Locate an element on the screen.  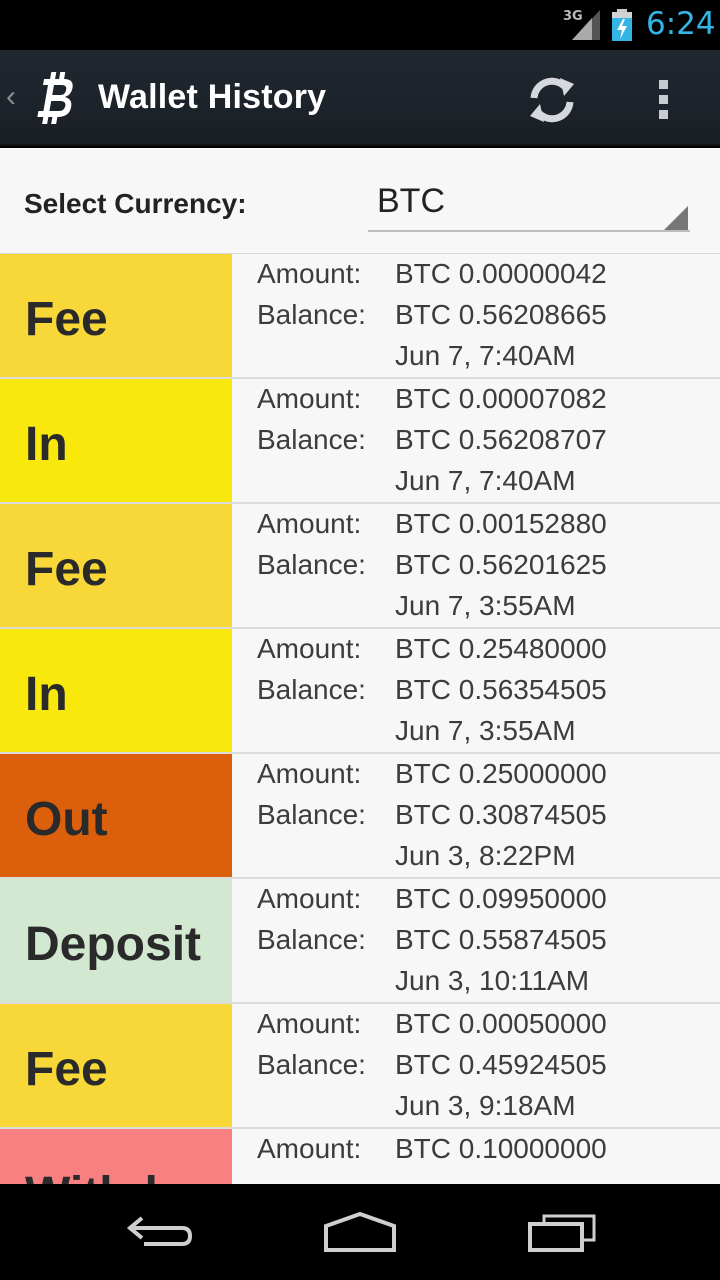
back-icon is located at coordinates (160, 1232).